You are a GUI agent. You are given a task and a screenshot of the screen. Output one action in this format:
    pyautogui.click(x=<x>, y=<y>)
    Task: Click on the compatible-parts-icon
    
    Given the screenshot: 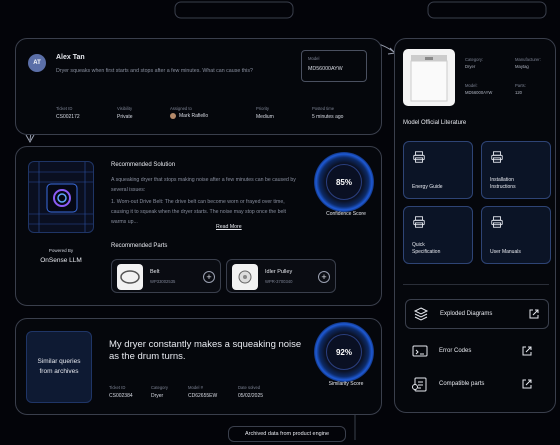 What is the action you would take?
    pyautogui.click(x=419, y=384)
    